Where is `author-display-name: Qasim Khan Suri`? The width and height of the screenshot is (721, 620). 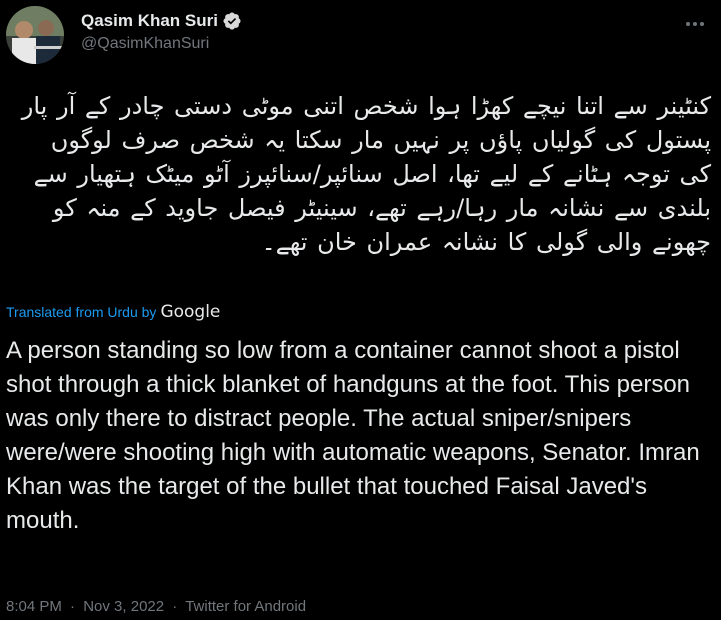
author-display-name: Qasim Khan Suri is located at coordinates (149, 21).